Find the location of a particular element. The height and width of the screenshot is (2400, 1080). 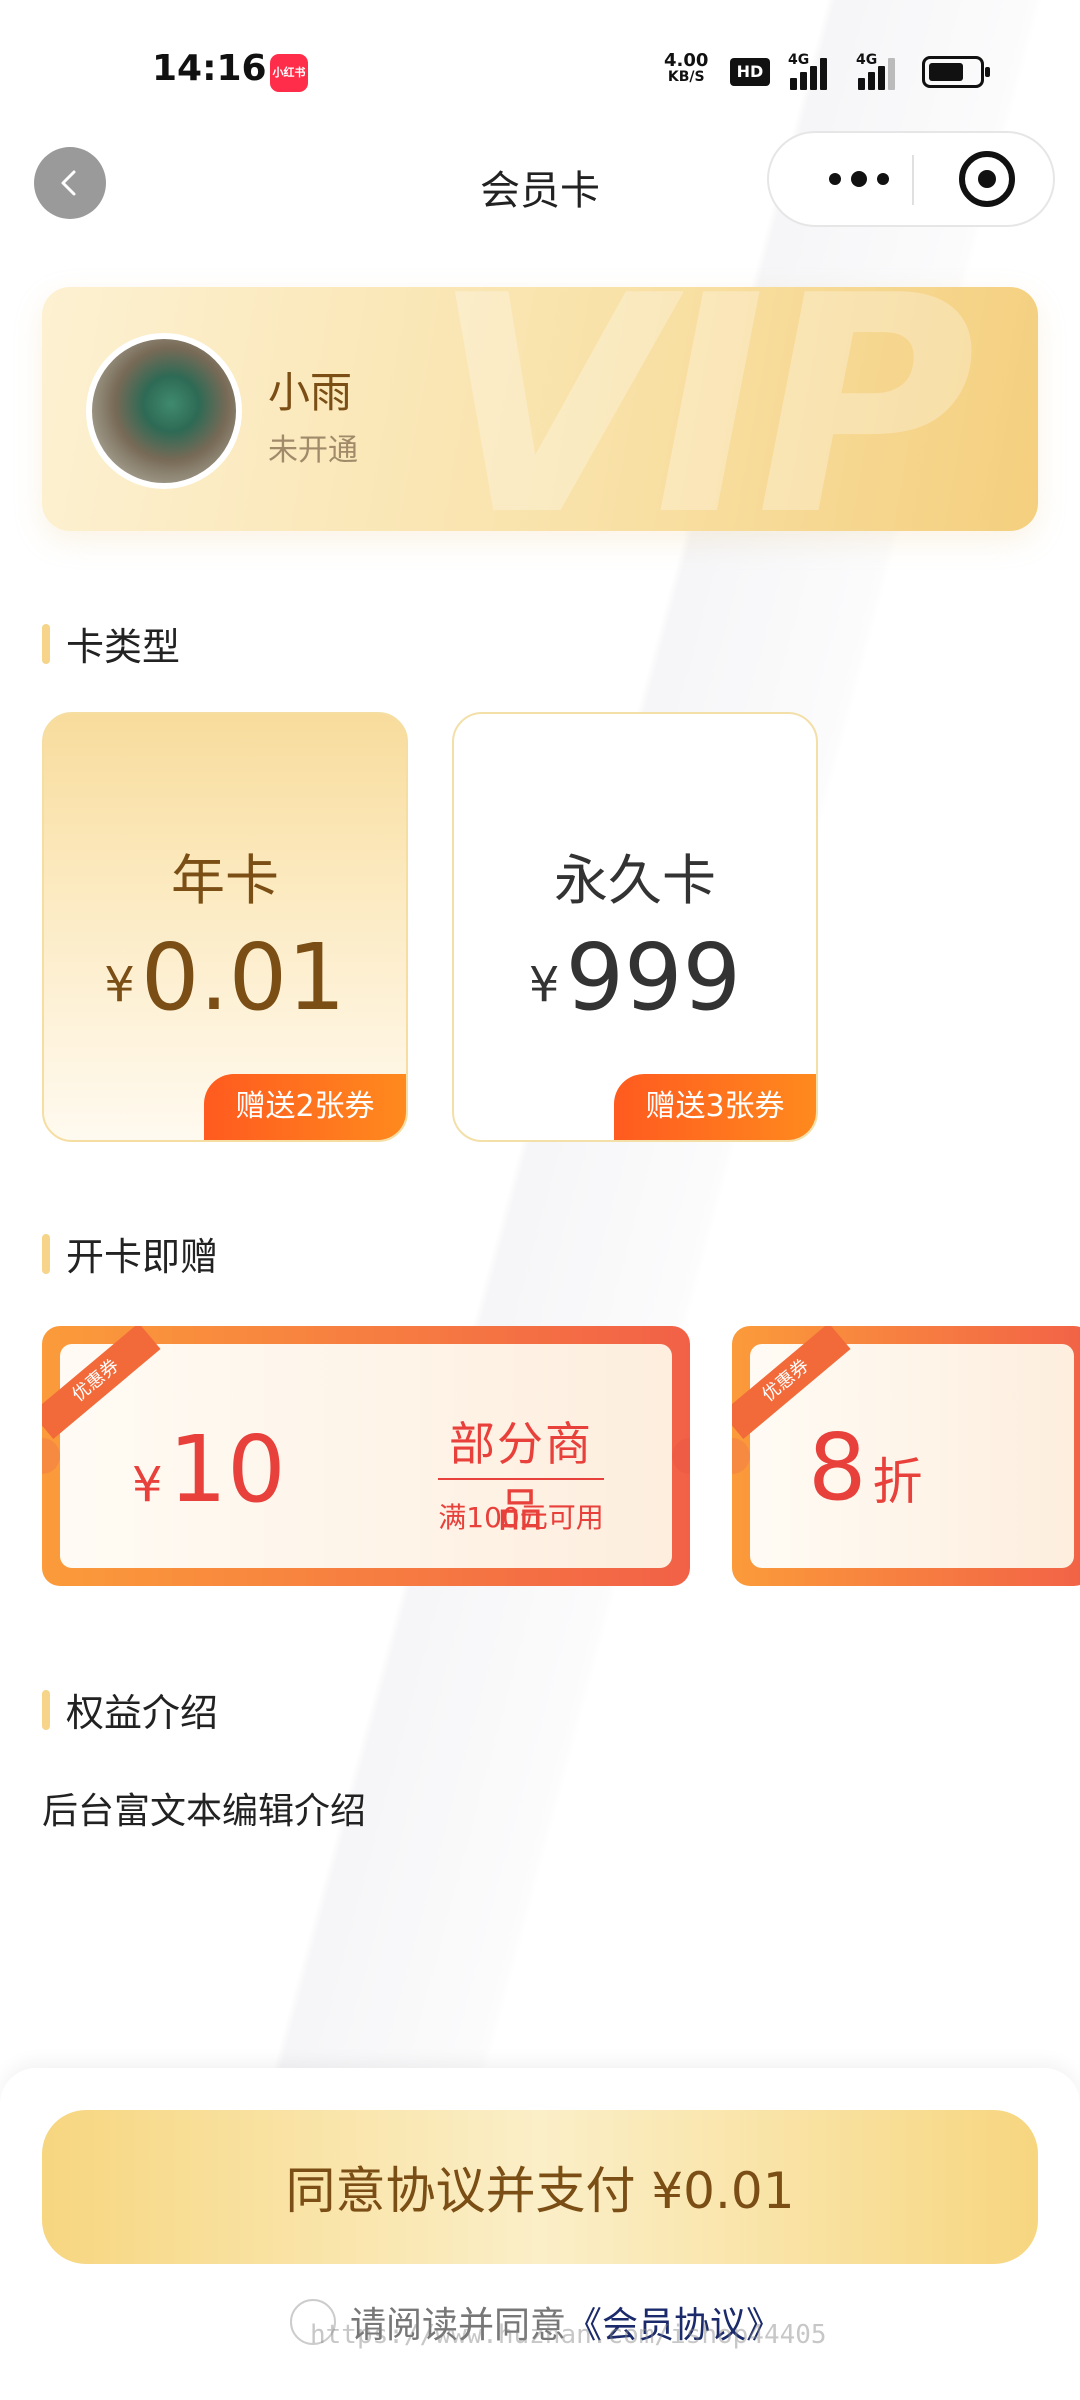

section-title-card-type: 卡类型 is located at coordinates (111, 643).